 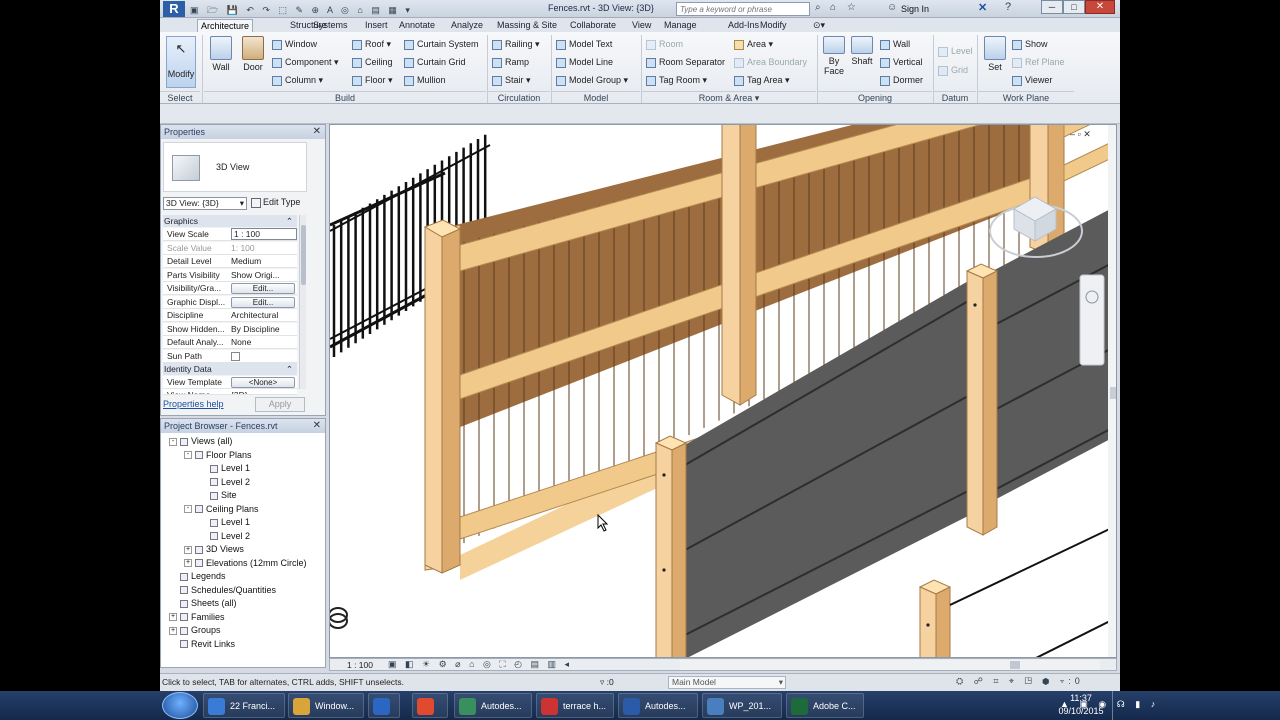 I want to click on sun-path-checkbox, so click(x=264, y=356).